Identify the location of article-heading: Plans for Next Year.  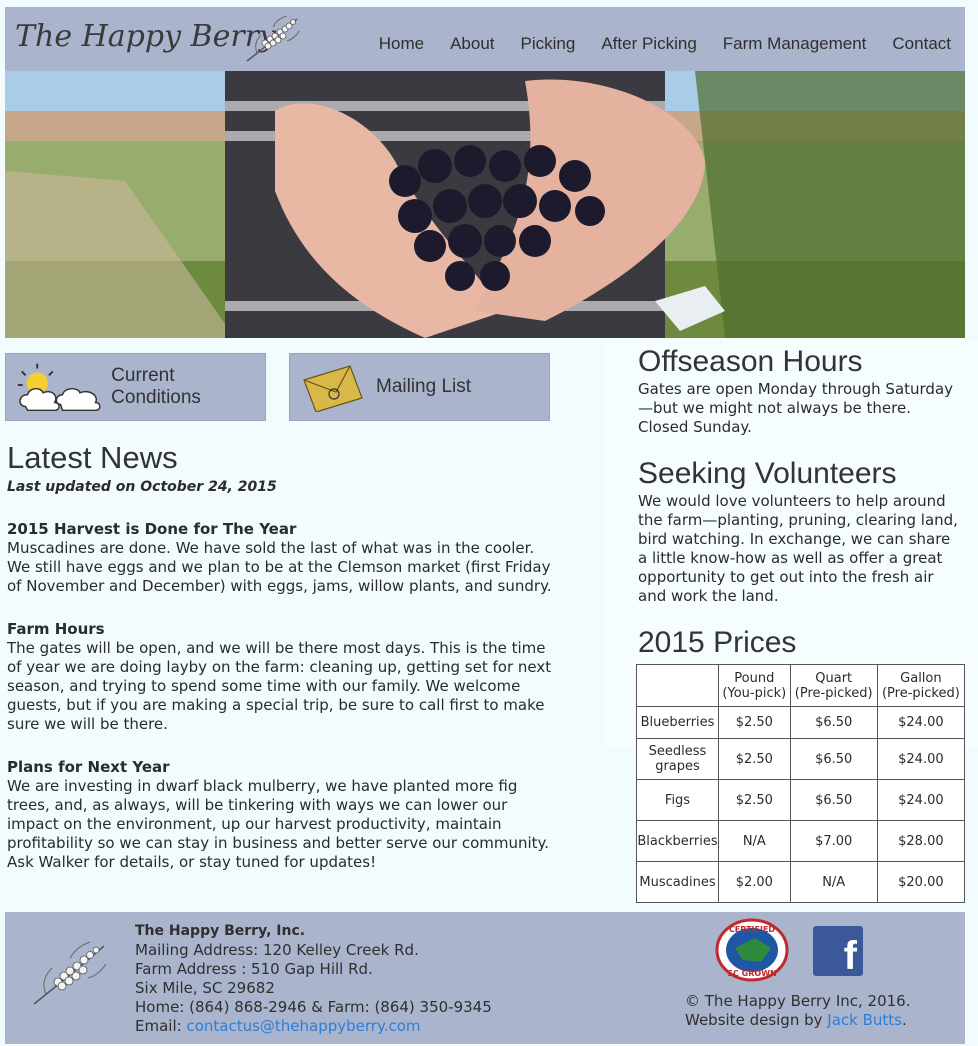
(88, 767).